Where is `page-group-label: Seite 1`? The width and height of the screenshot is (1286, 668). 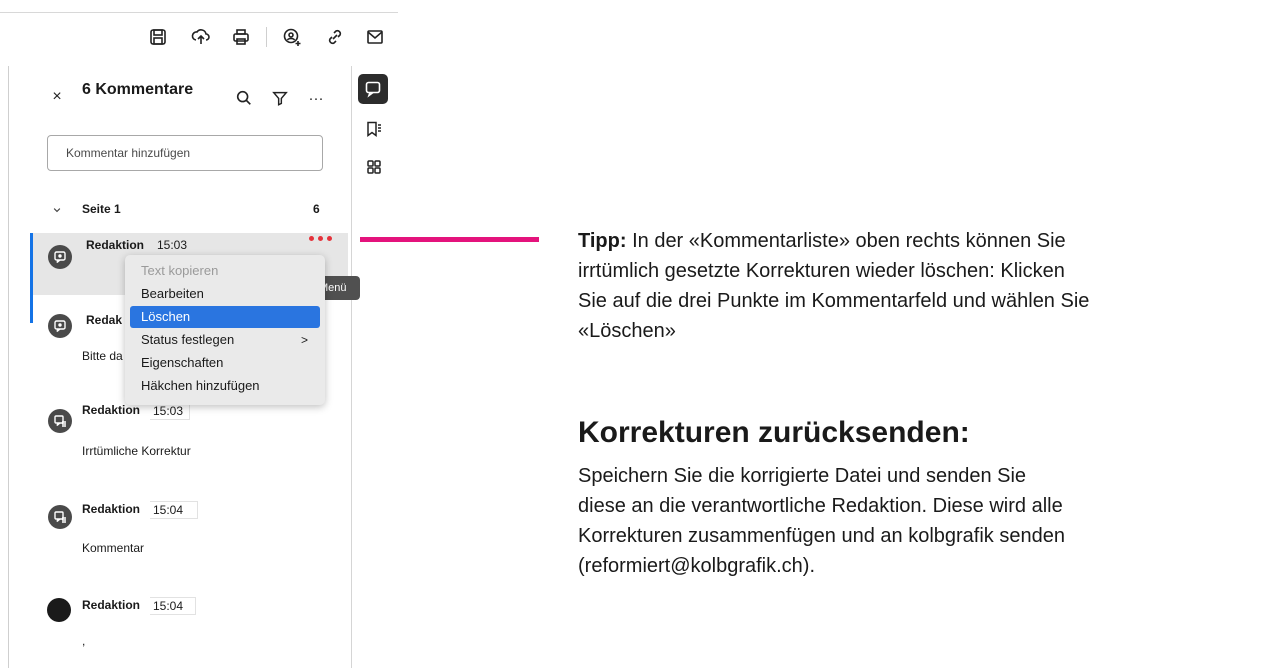
page-group-label: Seite 1 is located at coordinates (101, 209).